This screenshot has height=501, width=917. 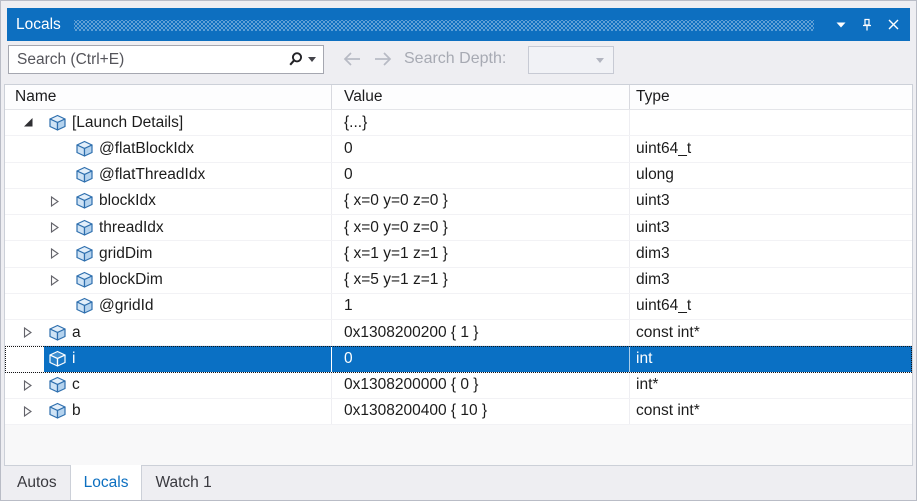 What do you see at coordinates (148, 59) in the screenshot?
I see `search-input` at bounding box center [148, 59].